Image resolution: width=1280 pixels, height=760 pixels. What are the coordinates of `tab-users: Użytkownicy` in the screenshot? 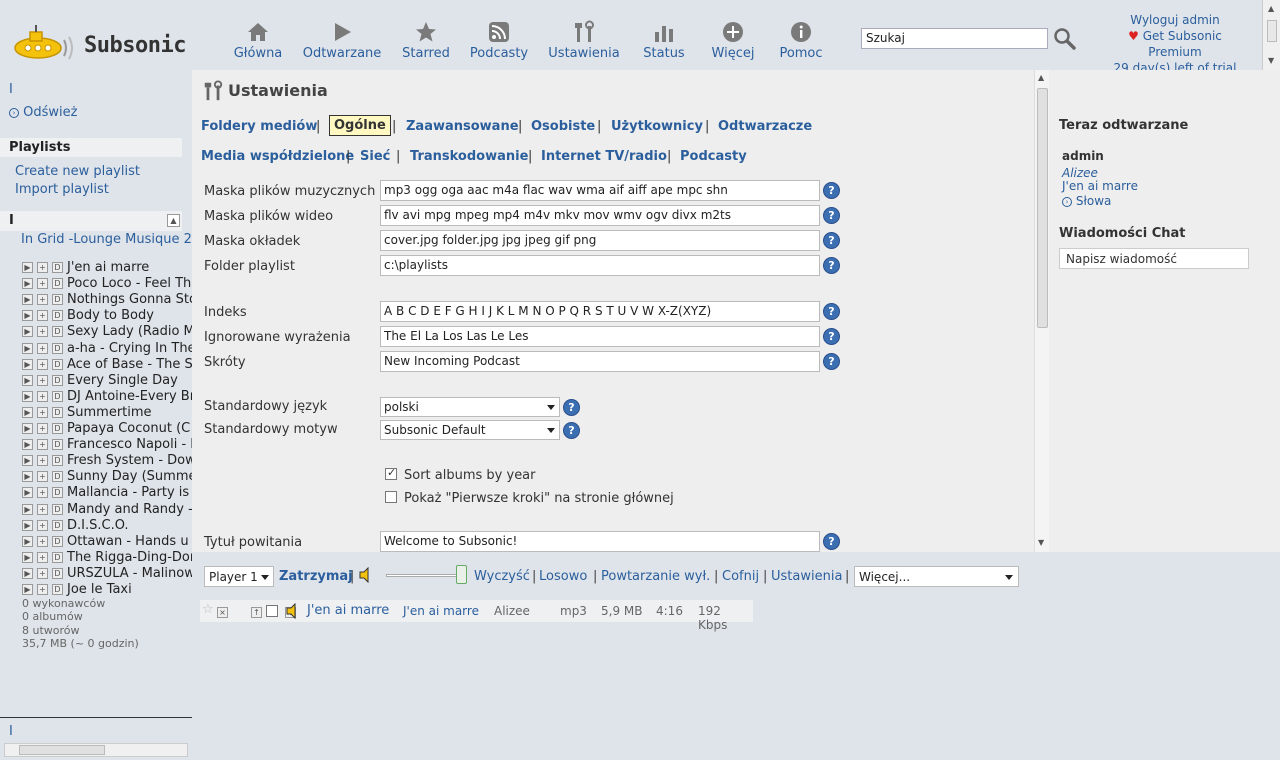 It's located at (657, 126).